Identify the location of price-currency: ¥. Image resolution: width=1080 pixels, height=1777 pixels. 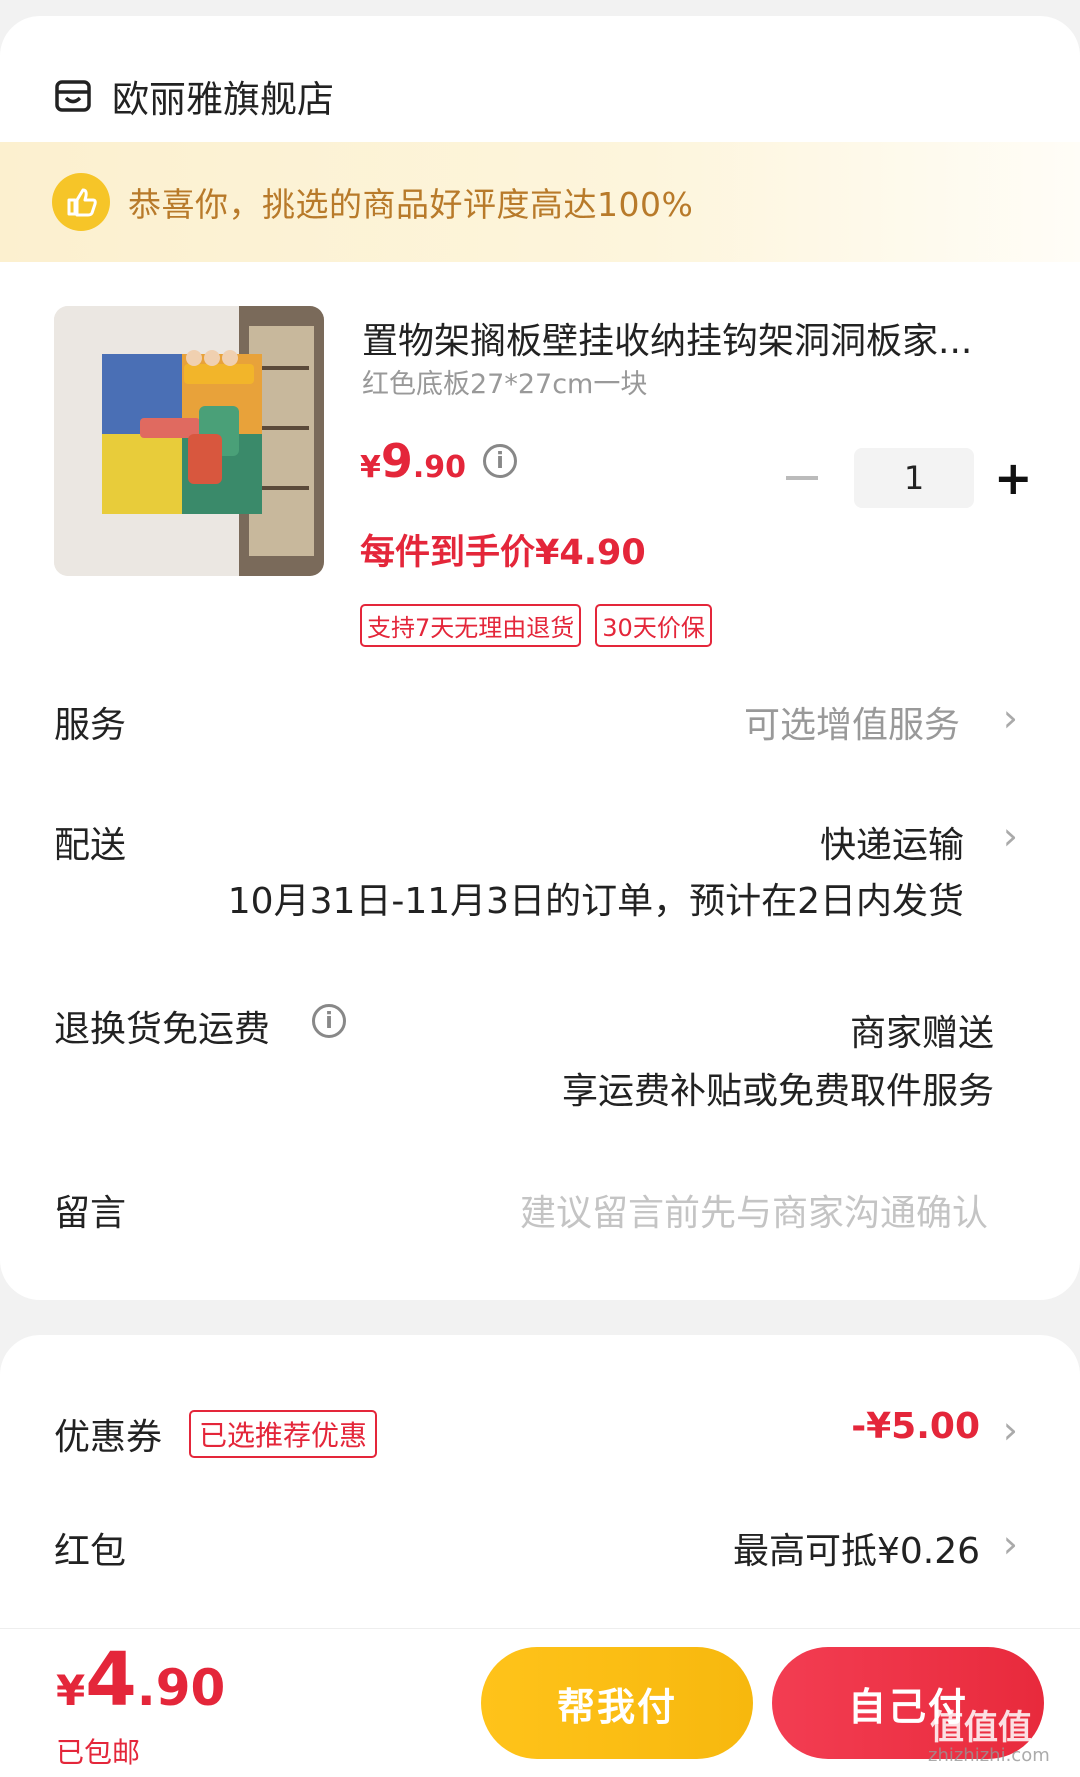
(370, 467).